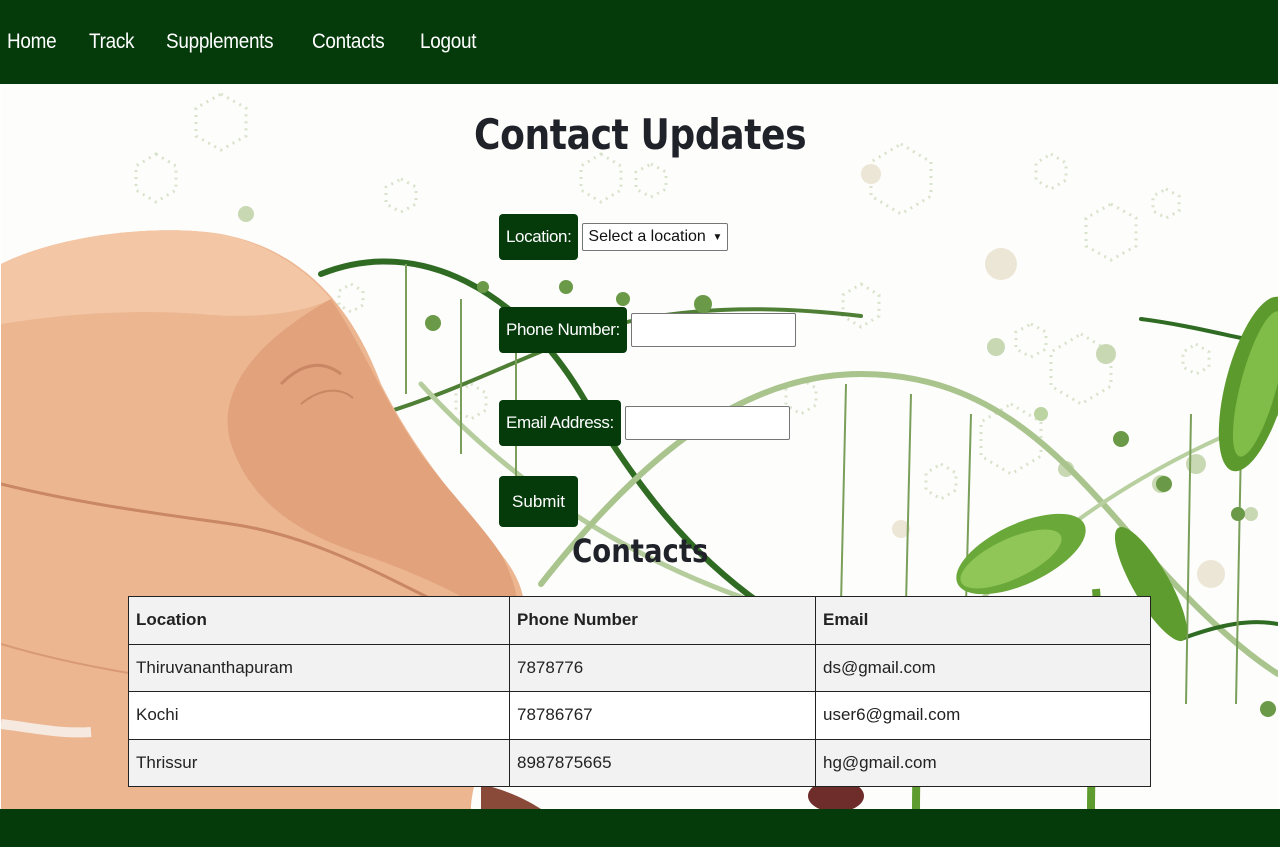 The height and width of the screenshot is (847, 1280). What do you see at coordinates (32, 42) in the screenshot?
I see `nav-home-link: Home` at bounding box center [32, 42].